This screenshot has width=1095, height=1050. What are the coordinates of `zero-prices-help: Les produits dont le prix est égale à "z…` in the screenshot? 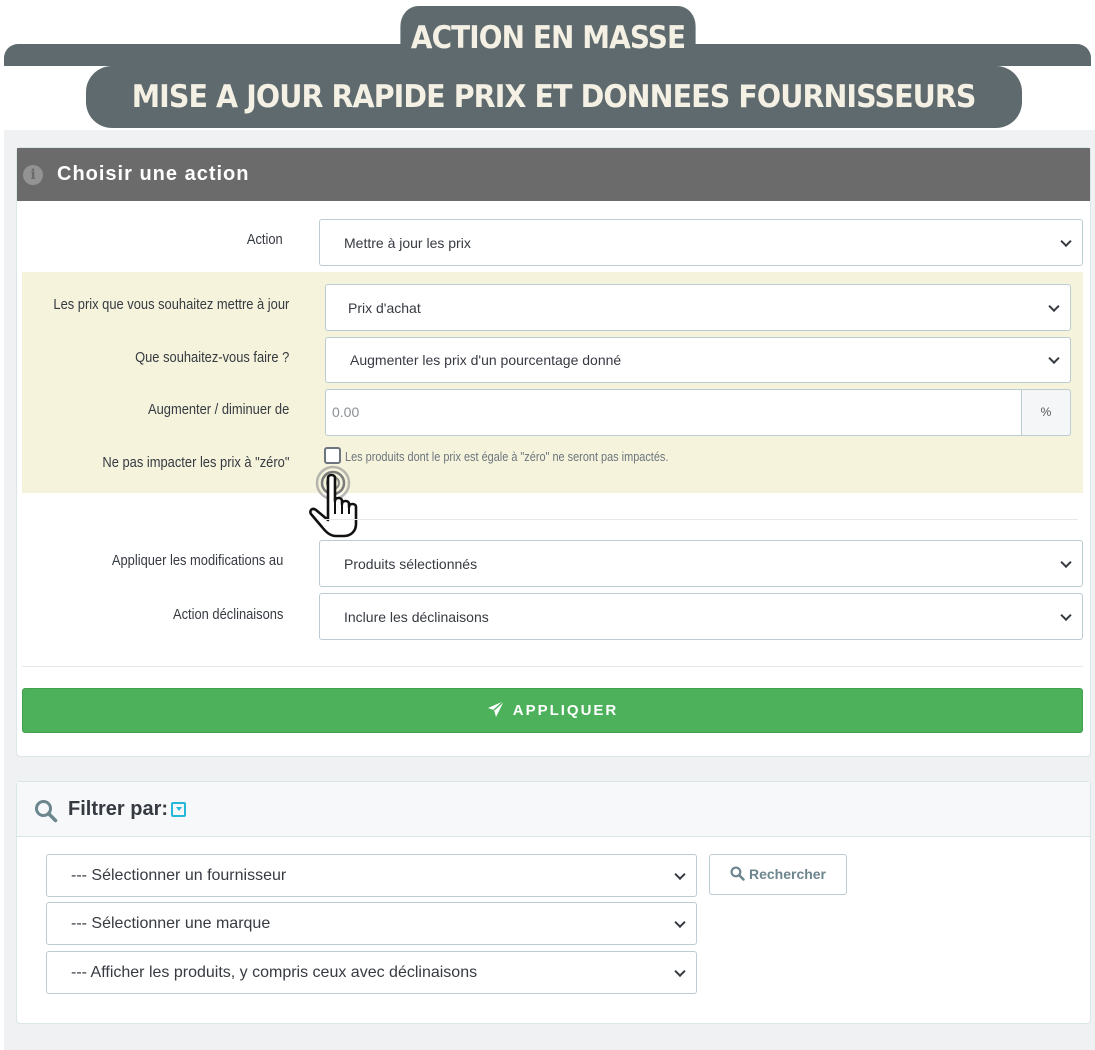 It's located at (507, 456).